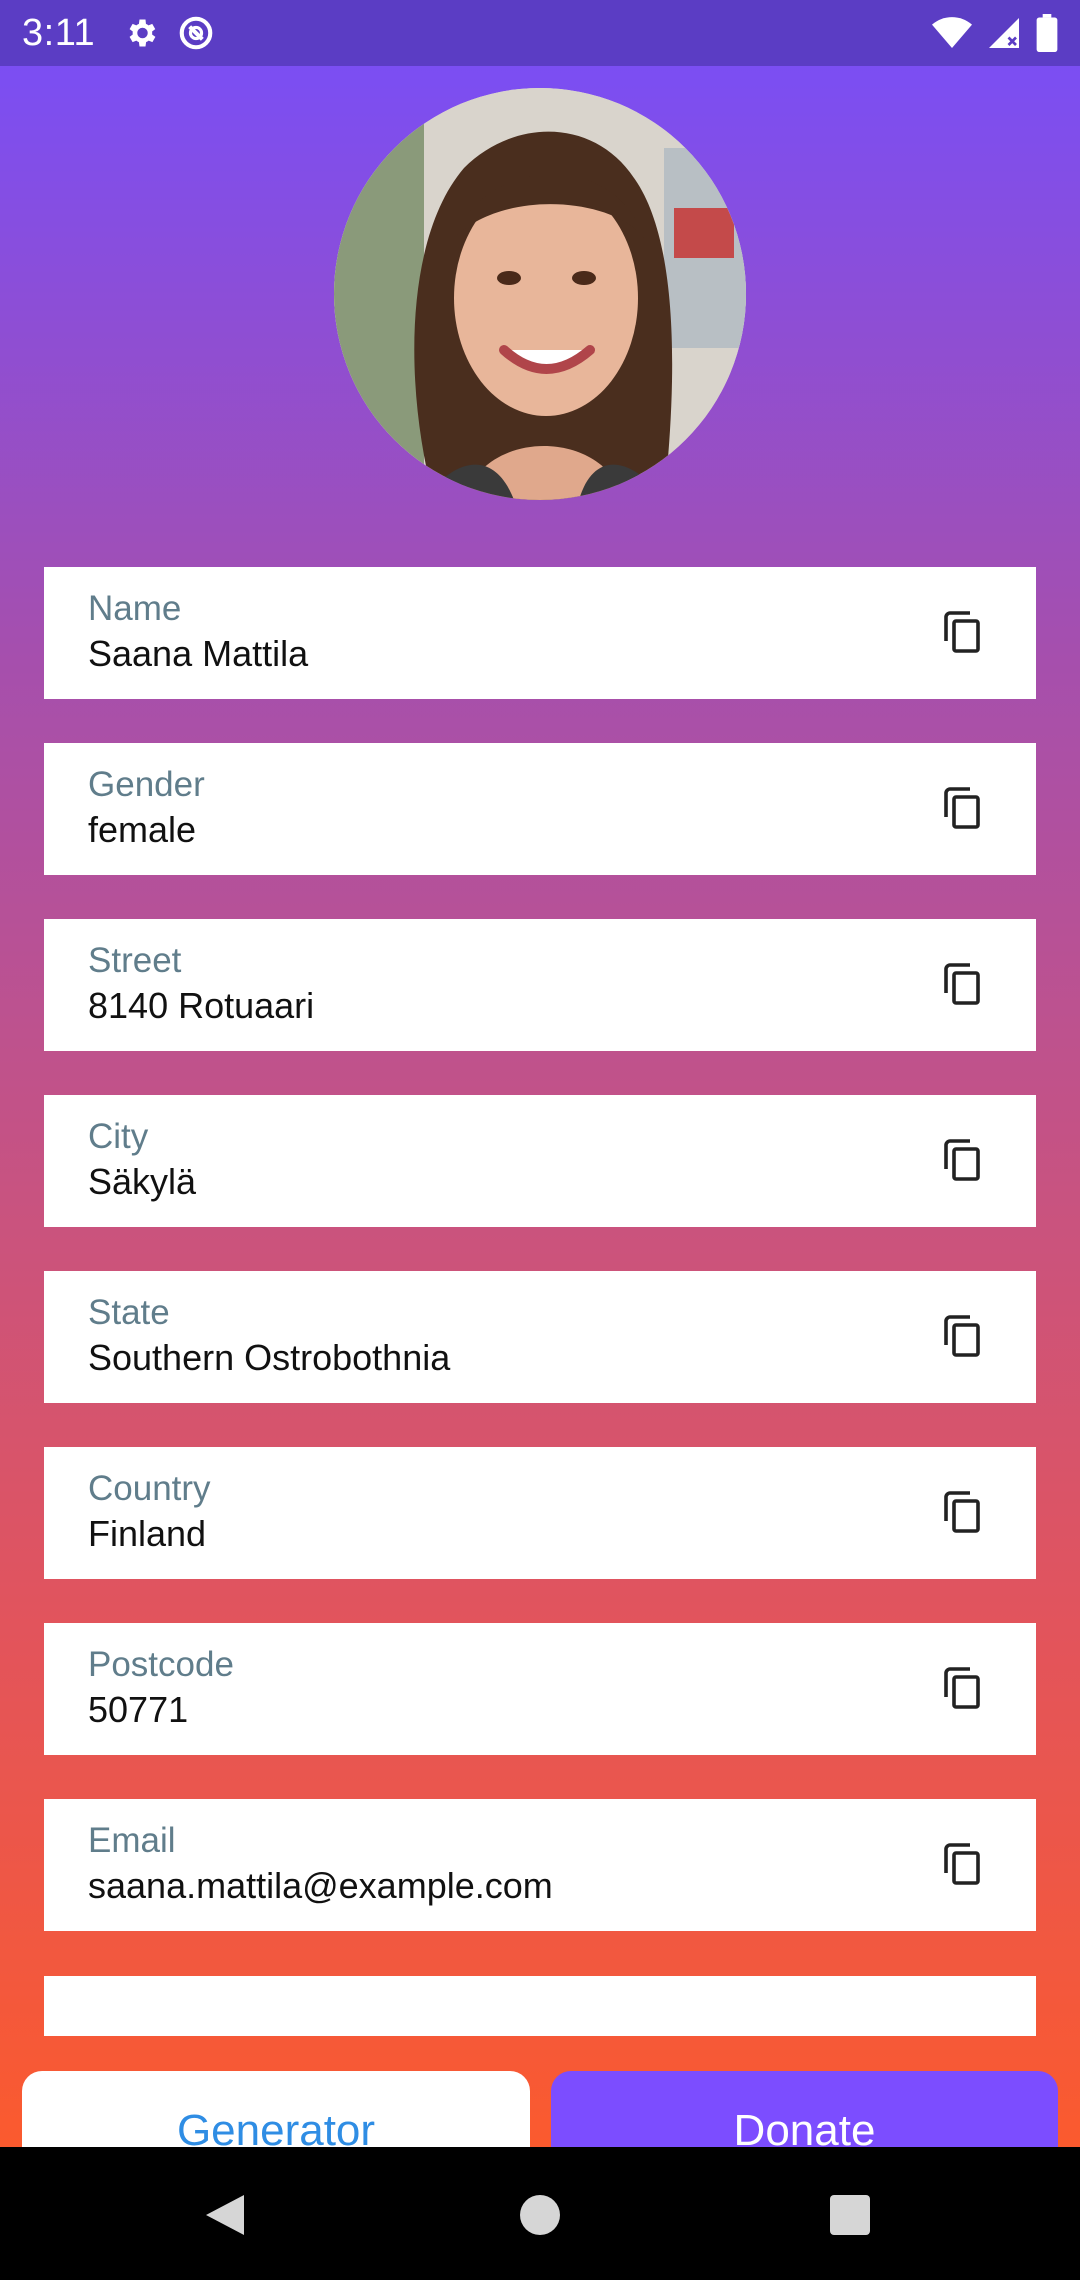  Describe the element at coordinates (540, 985) in the screenshot. I see `field-card-street: Street 8140 Rotuaari` at that location.